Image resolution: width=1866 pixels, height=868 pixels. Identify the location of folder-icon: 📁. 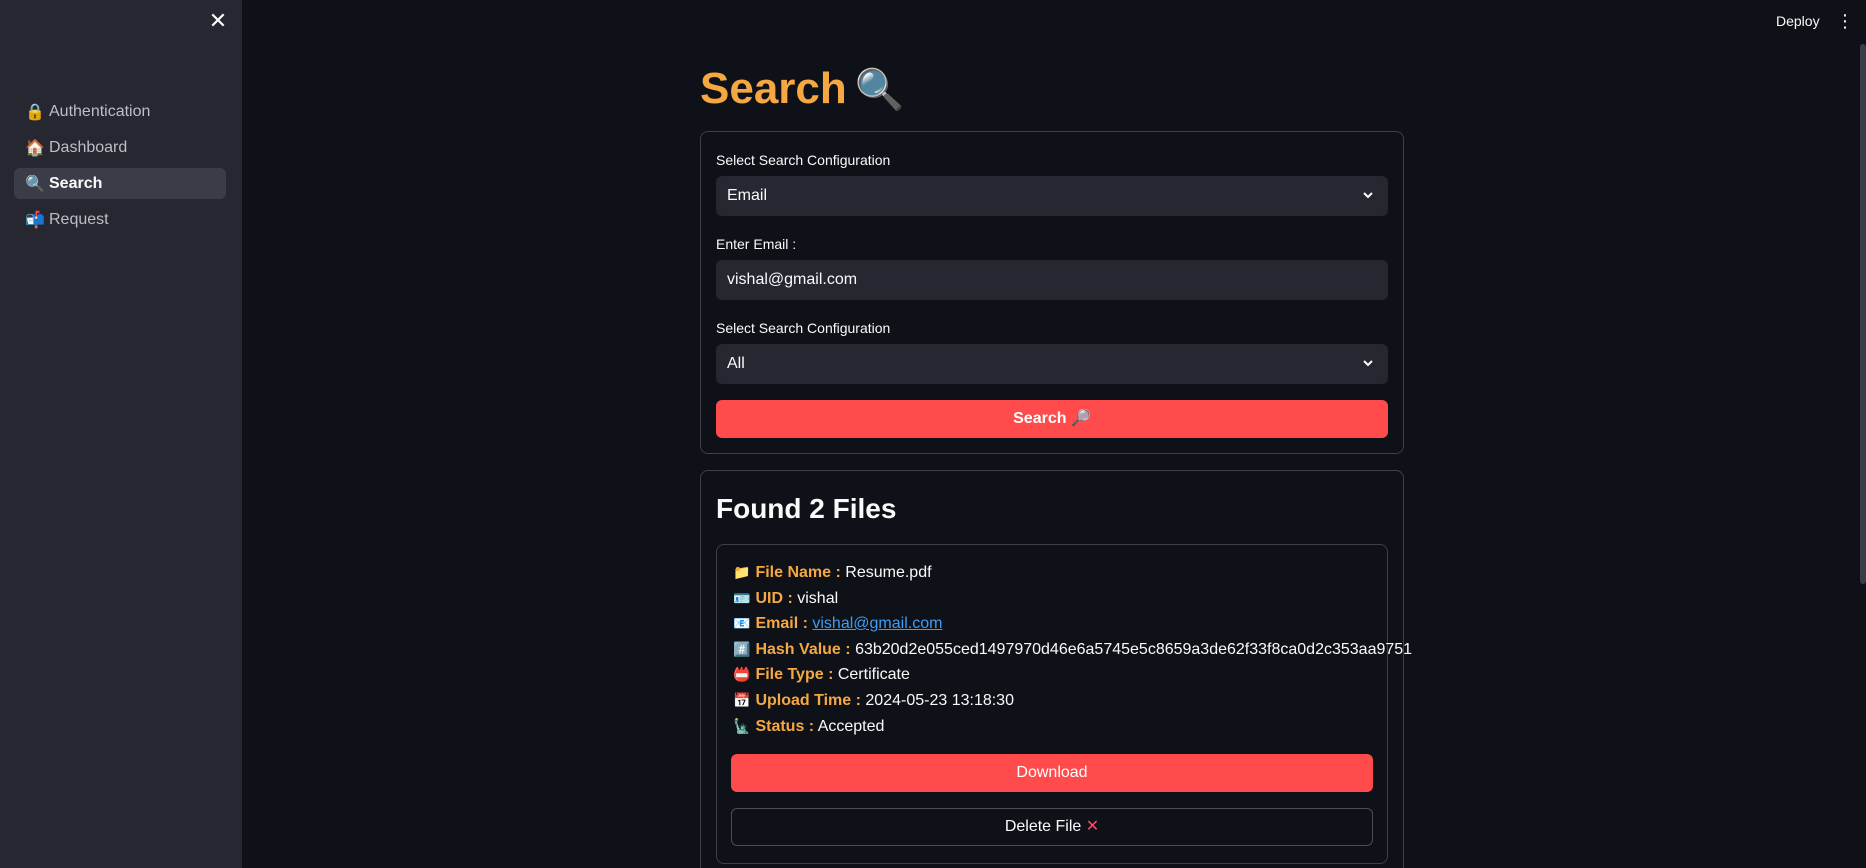
(742, 572).